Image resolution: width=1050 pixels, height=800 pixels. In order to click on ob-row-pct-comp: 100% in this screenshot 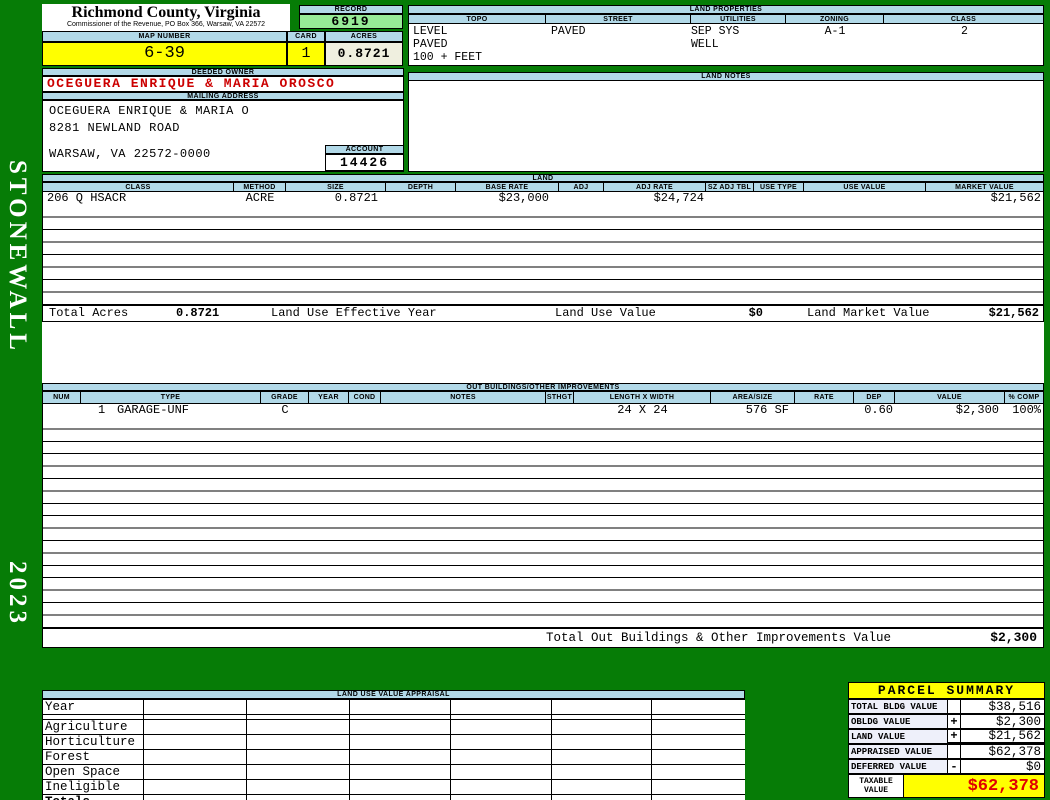, I will do `click(1026, 410)`.